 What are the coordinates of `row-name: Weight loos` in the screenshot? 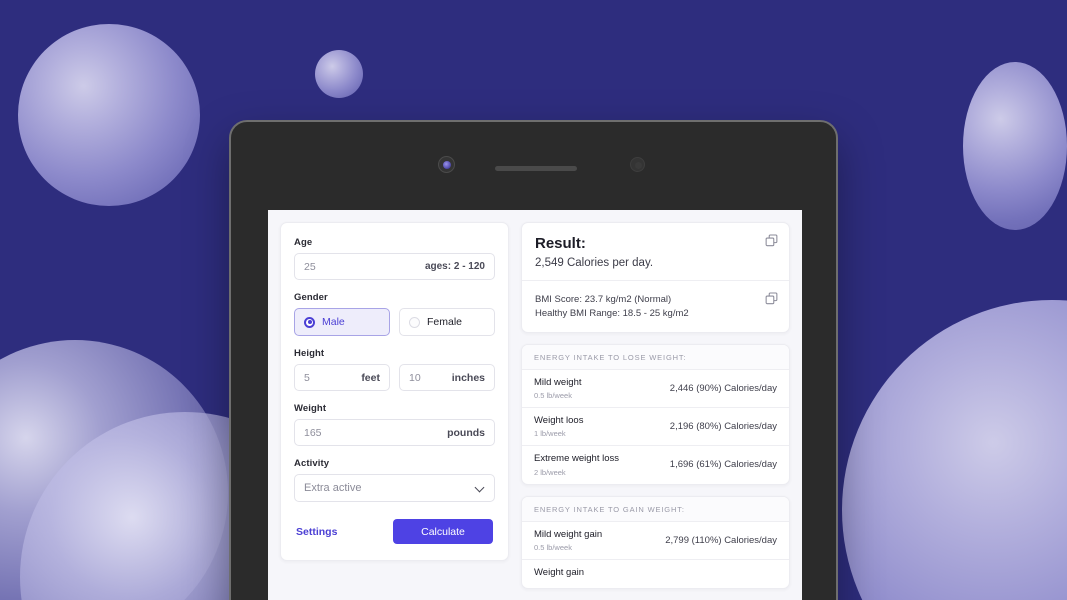 It's located at (559, 420).